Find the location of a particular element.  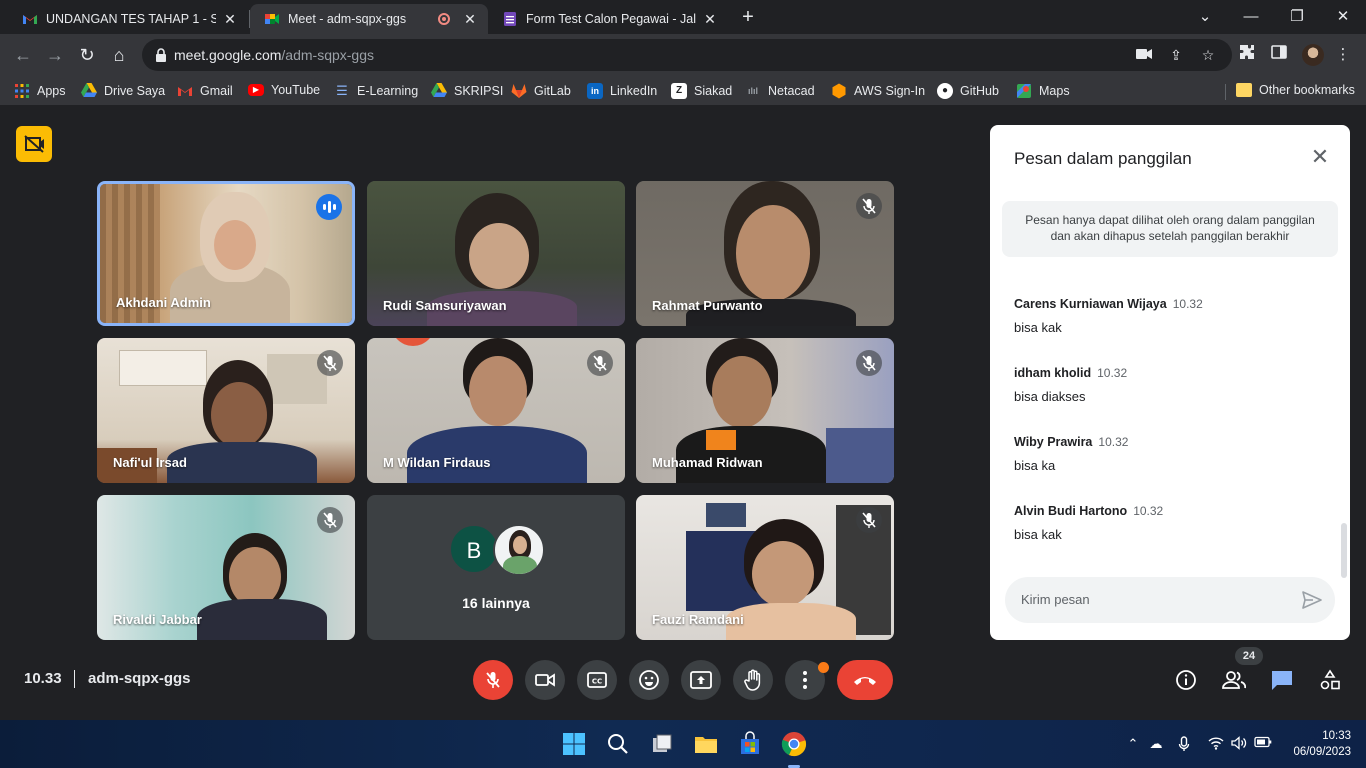

microphone-icon is located at coordinates (1184, 744).